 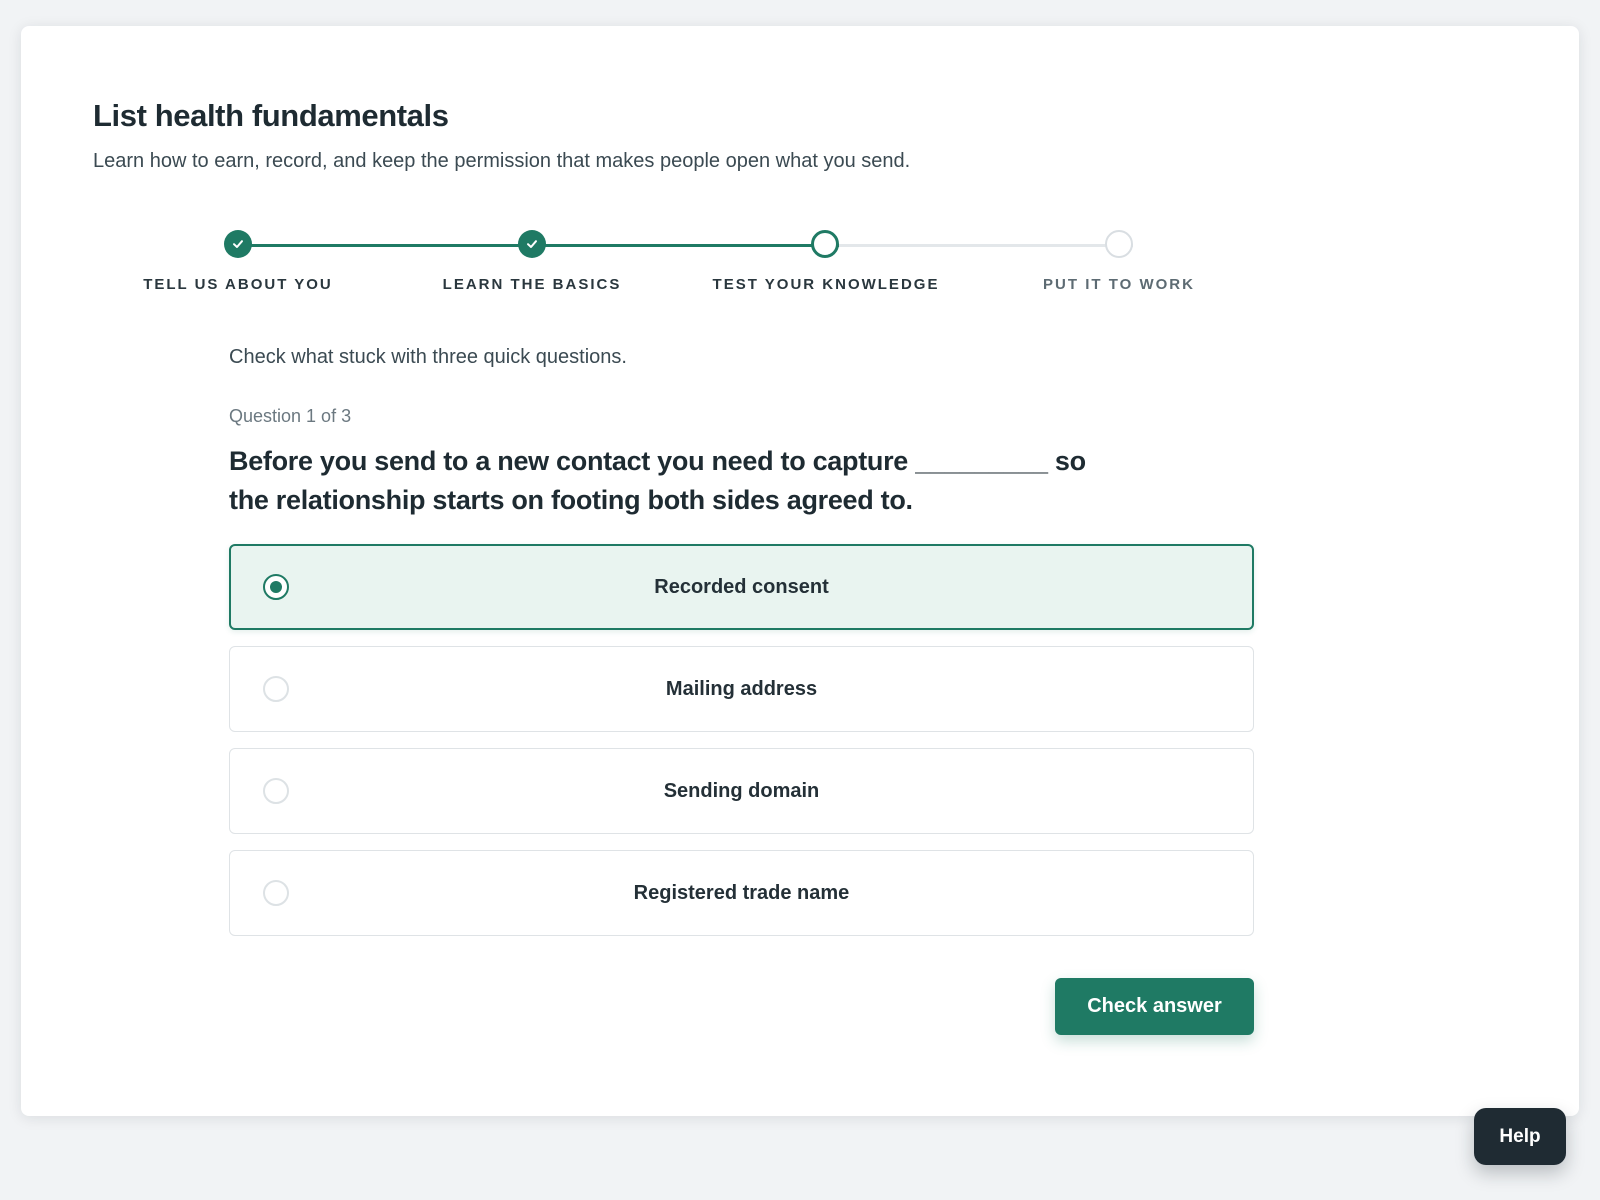 I want to click on answer-option-registered-trade-name: Registered trade name, so click(x=741, y=893).